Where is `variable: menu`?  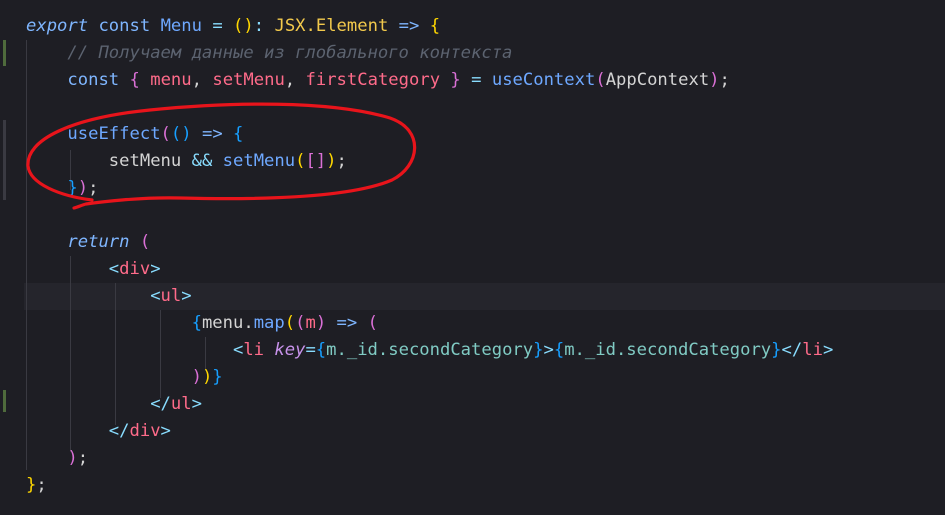 variable: menu is located at coordinates (171, 80).